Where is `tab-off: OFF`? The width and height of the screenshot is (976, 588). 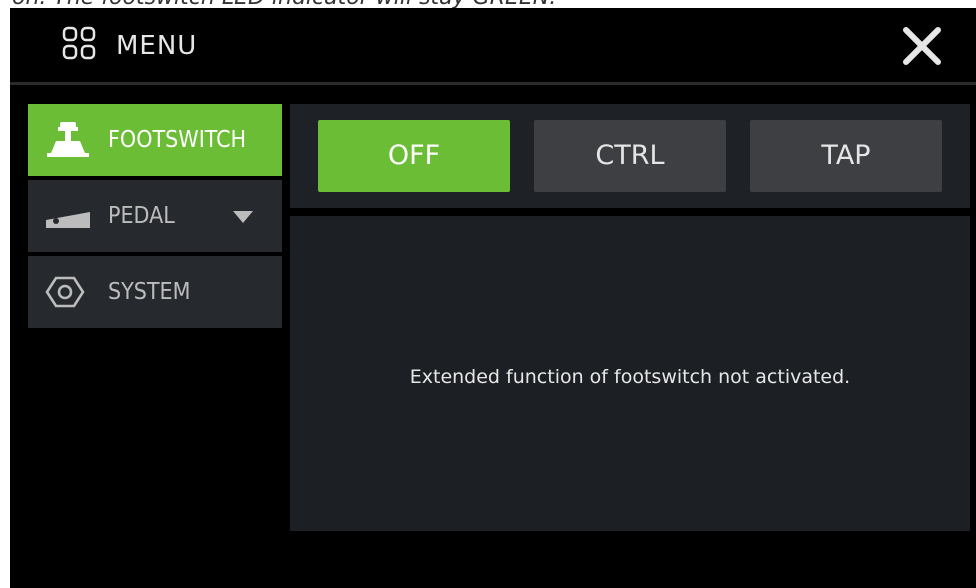 tab-off: OFF is located at coordinates (414, 156).